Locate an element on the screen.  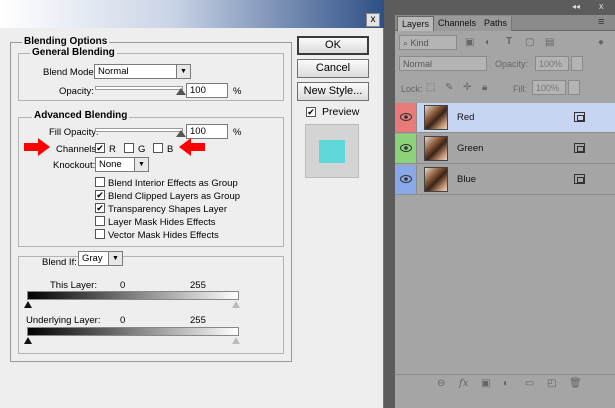
eye-icon is located at coordinates (406, 148).